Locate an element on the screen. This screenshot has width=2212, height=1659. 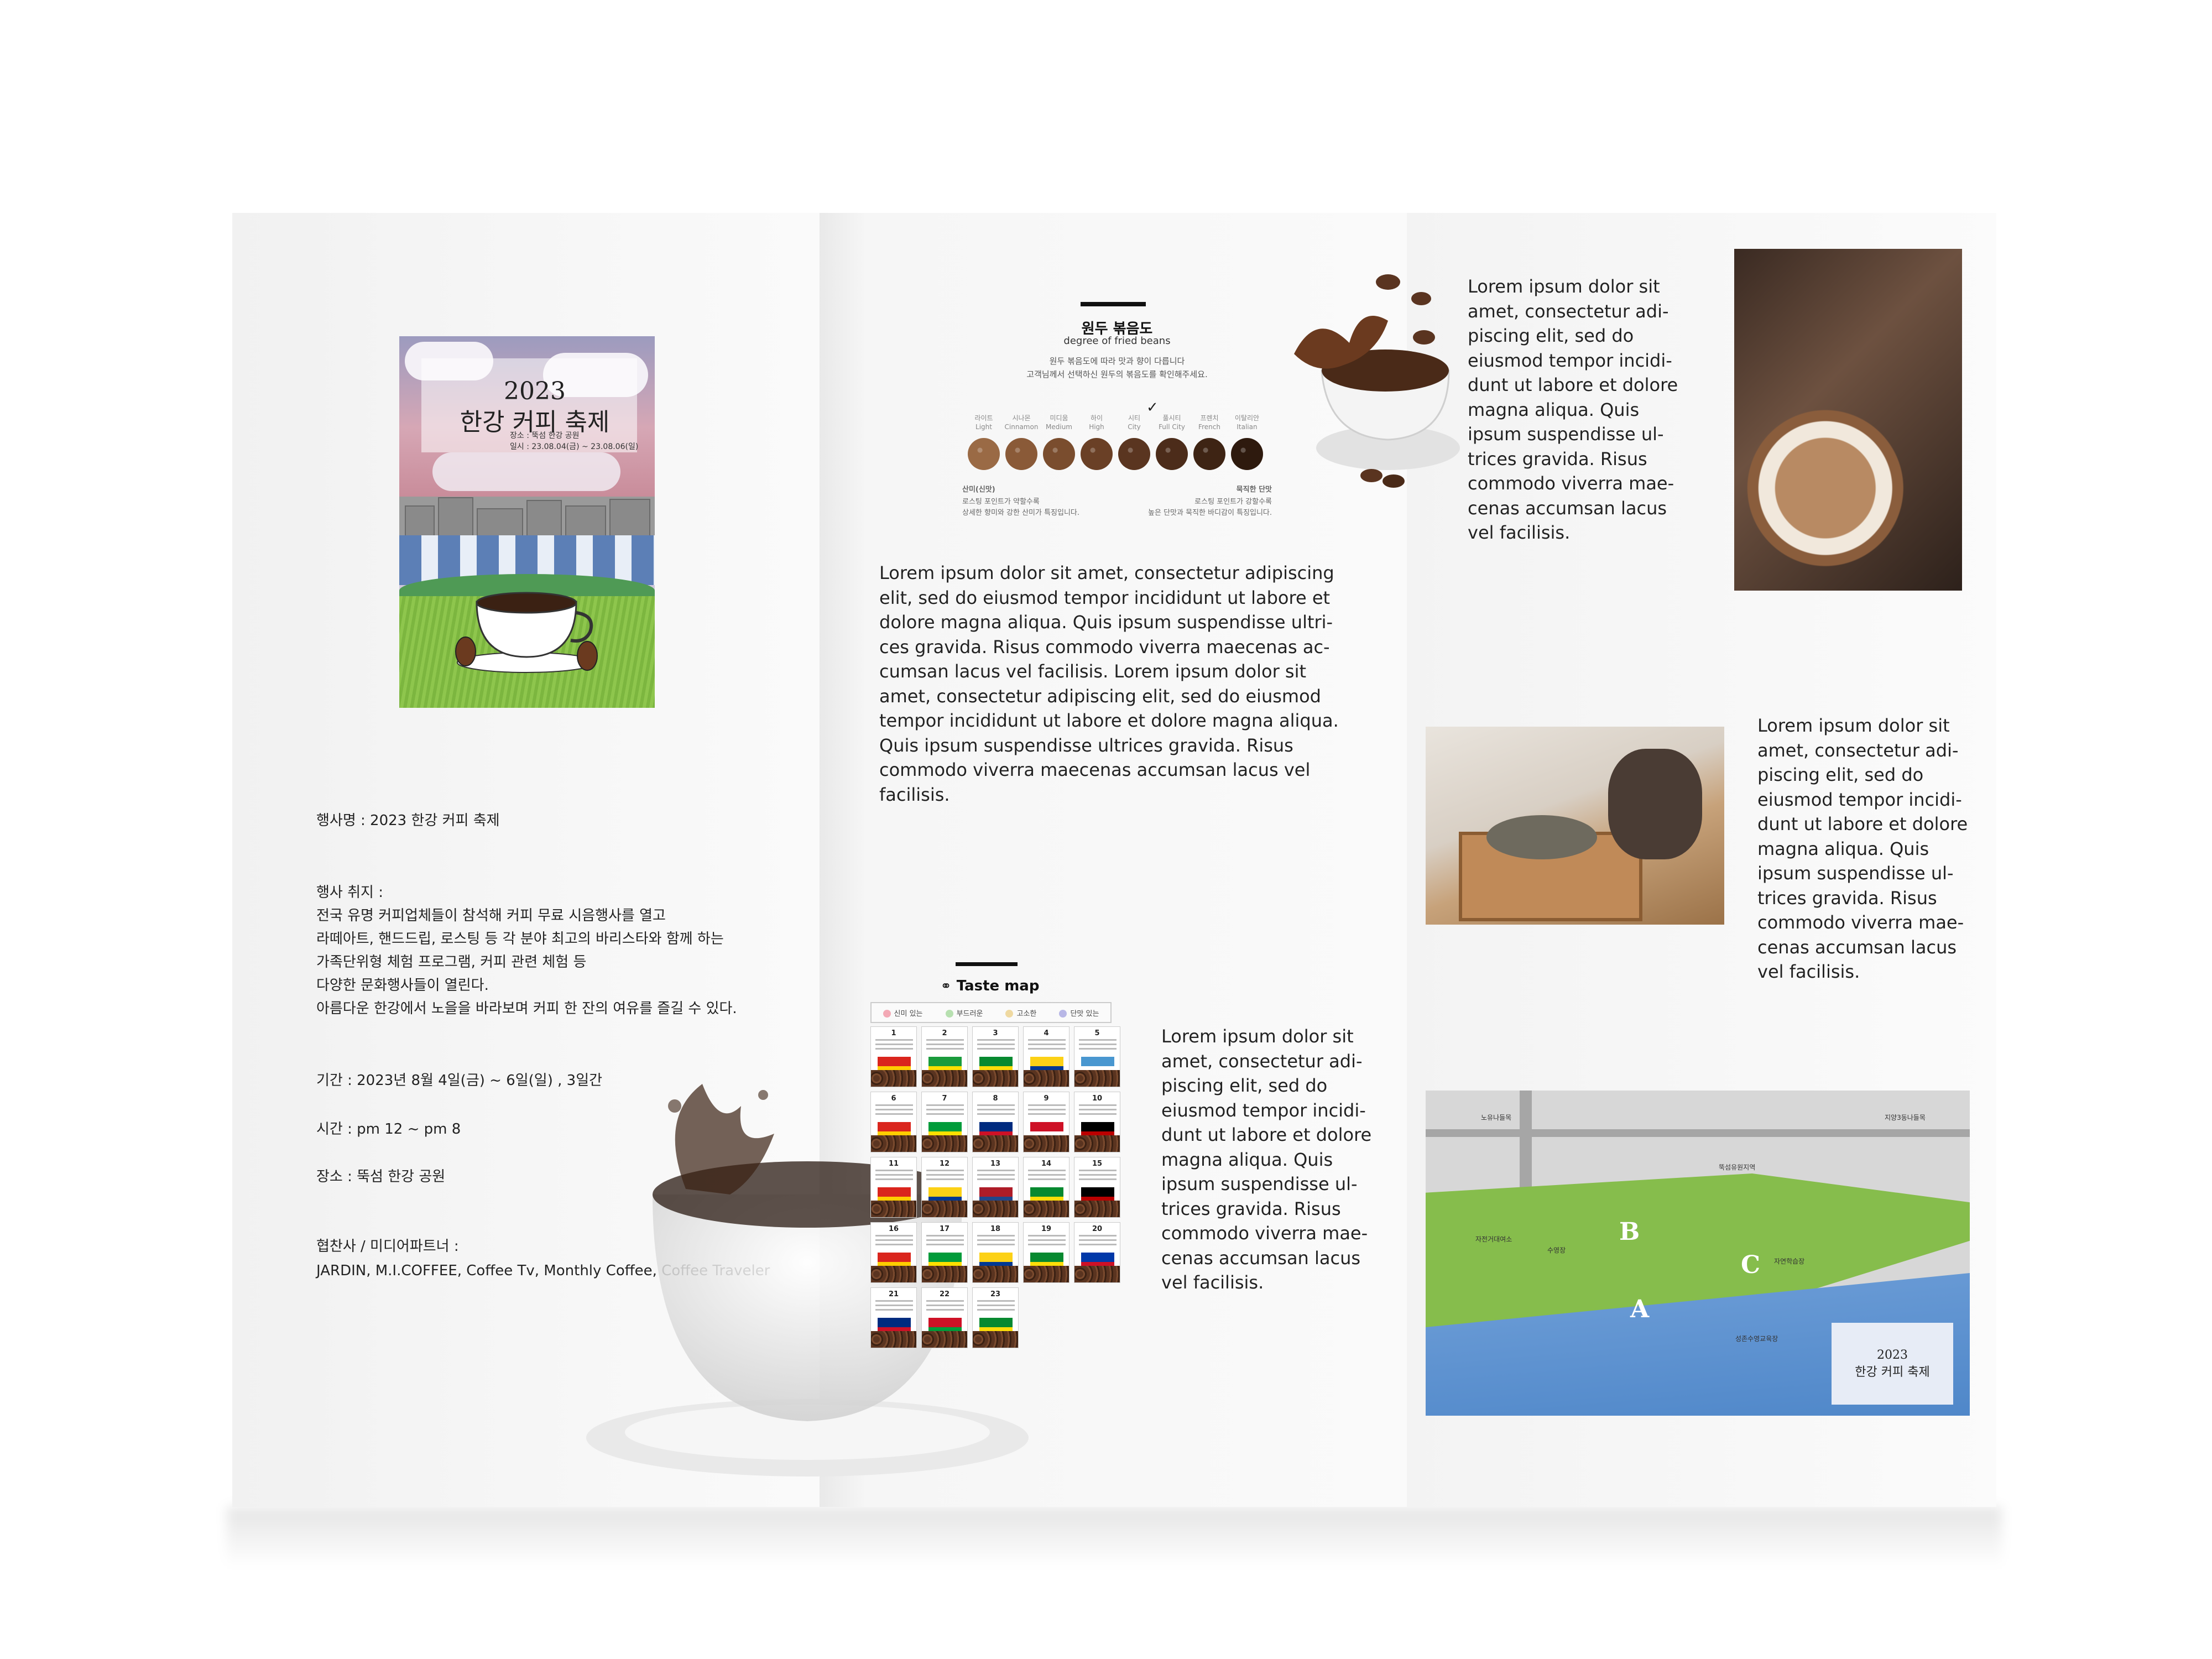
poster-building is located at coordinates (630, 520).